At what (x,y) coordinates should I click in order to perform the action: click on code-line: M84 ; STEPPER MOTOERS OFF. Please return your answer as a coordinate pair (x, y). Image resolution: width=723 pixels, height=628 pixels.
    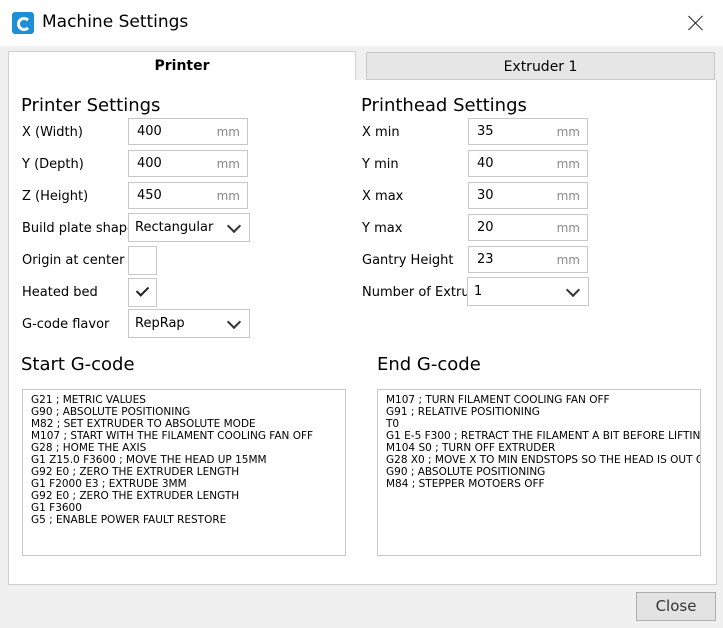
    Looking at the image, I should click on (465, 484).